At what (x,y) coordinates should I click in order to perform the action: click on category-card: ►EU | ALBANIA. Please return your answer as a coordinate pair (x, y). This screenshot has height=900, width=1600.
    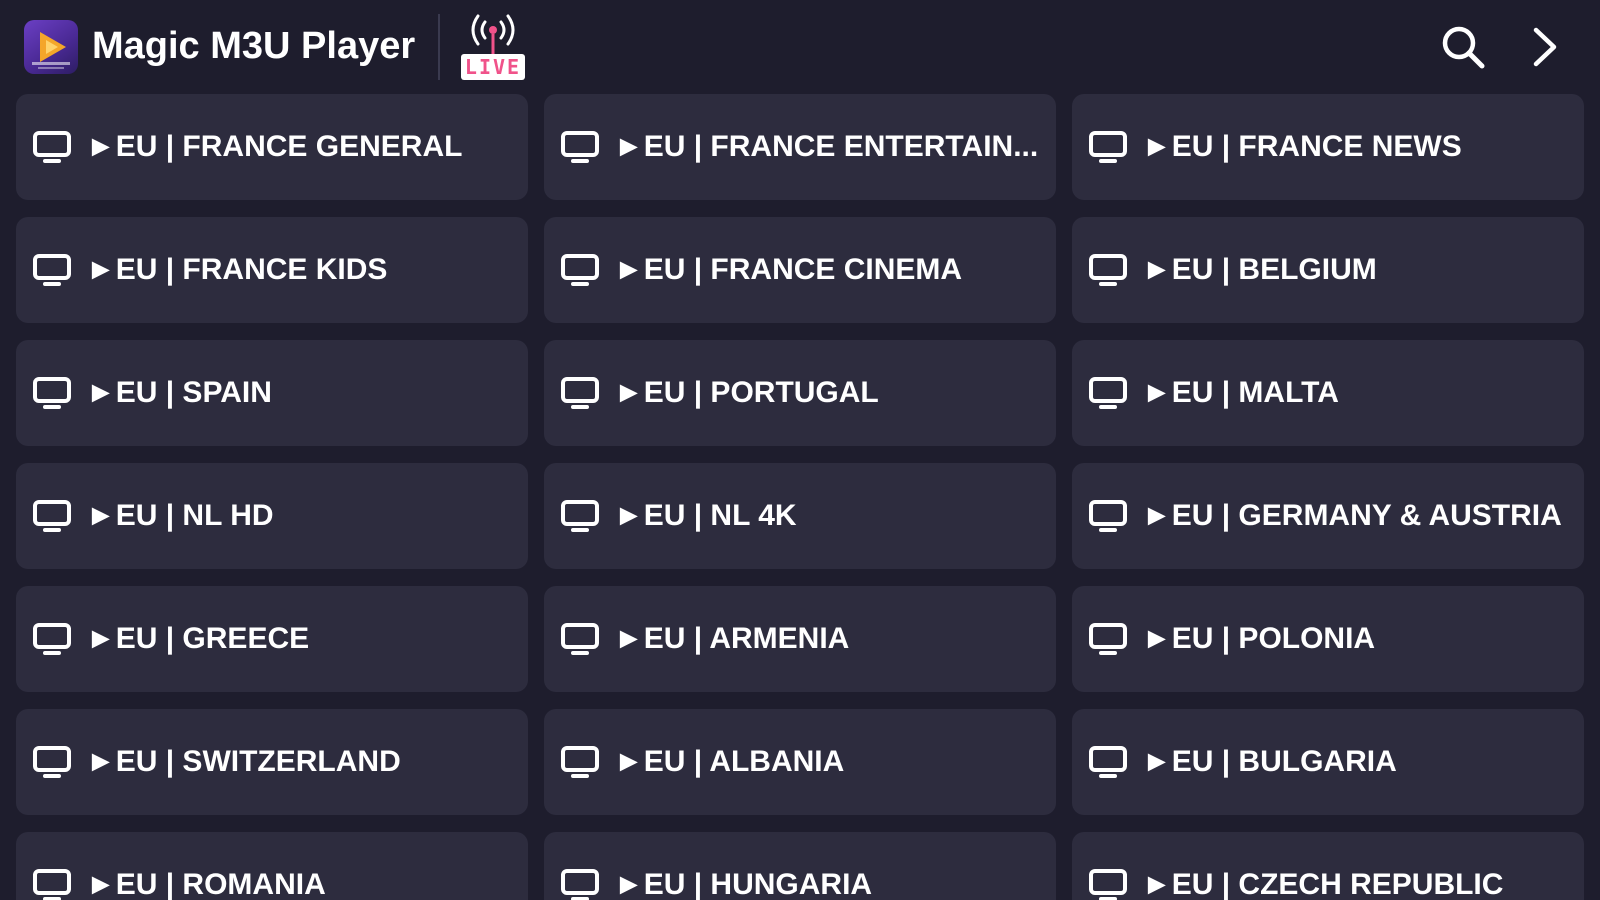
    Looking at the image, I should click on (800, 762).